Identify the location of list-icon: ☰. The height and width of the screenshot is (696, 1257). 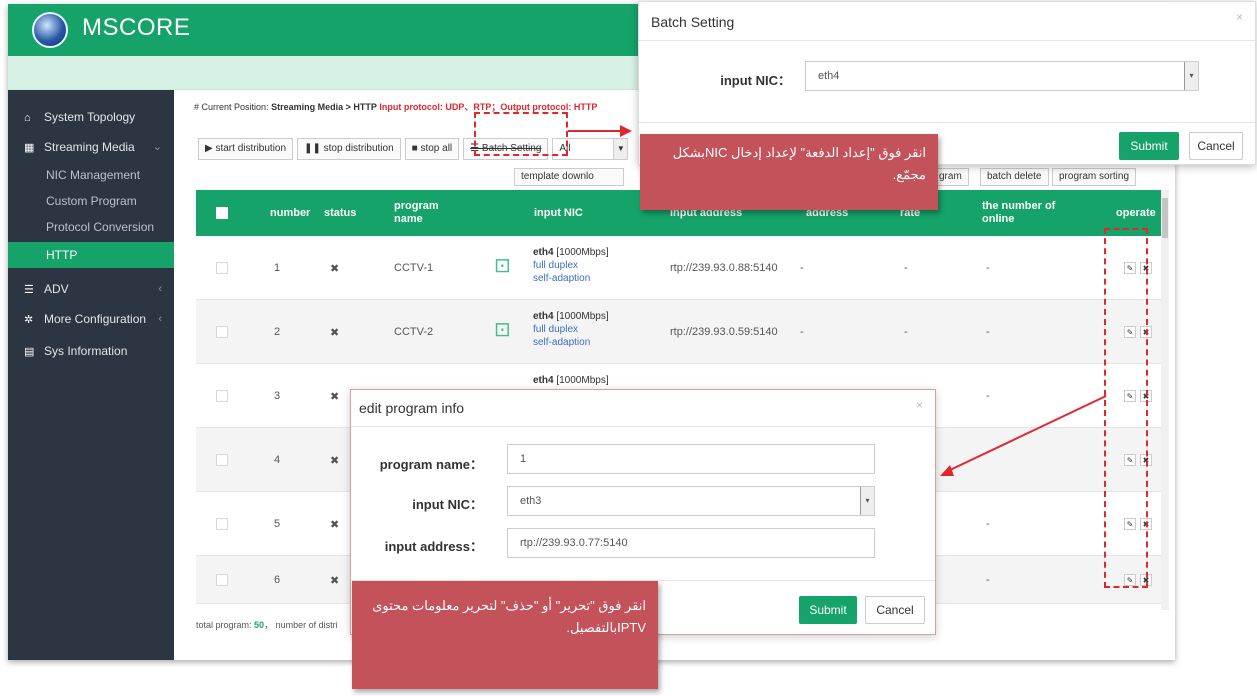
(29, 290).